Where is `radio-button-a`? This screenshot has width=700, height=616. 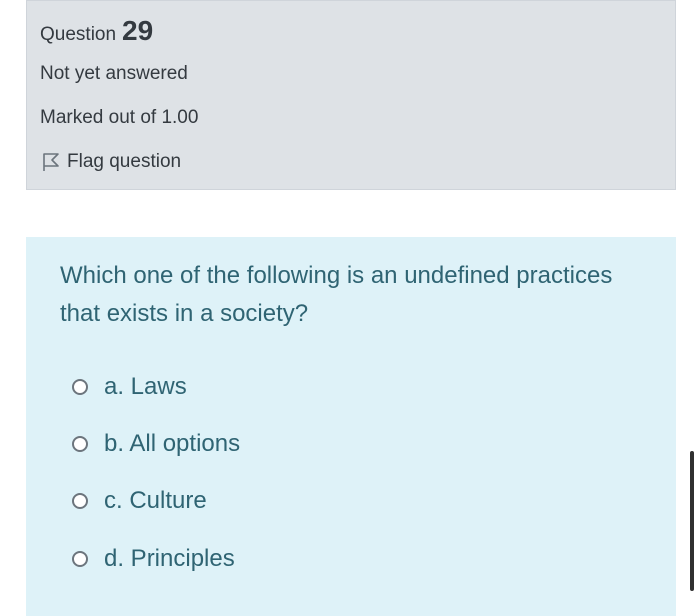 radio-button-a is located at coordinates (80, 387).